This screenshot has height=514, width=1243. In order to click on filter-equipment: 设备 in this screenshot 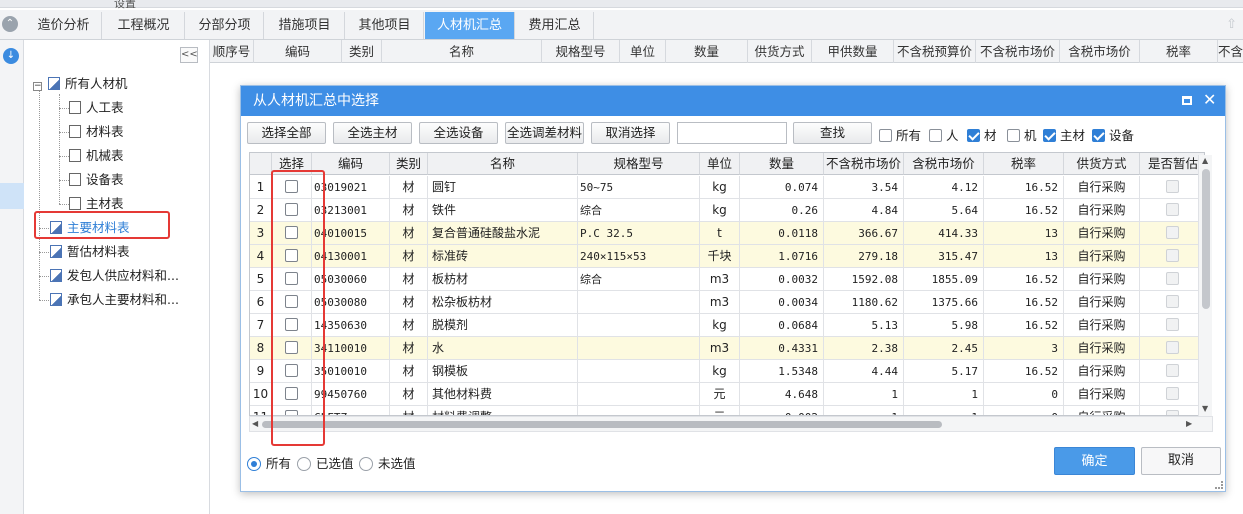, I will do `click(1113, 134)`.